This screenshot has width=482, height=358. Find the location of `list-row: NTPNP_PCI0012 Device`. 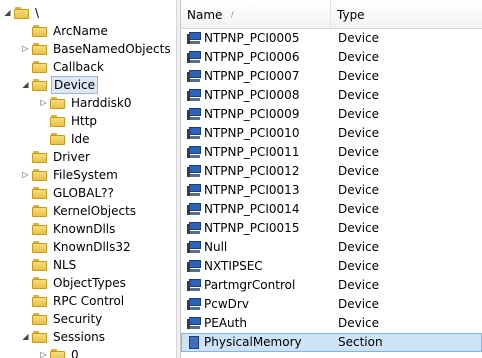

list-row: NTPNP_PCI0012 Device is located at coordinates (331, 171).